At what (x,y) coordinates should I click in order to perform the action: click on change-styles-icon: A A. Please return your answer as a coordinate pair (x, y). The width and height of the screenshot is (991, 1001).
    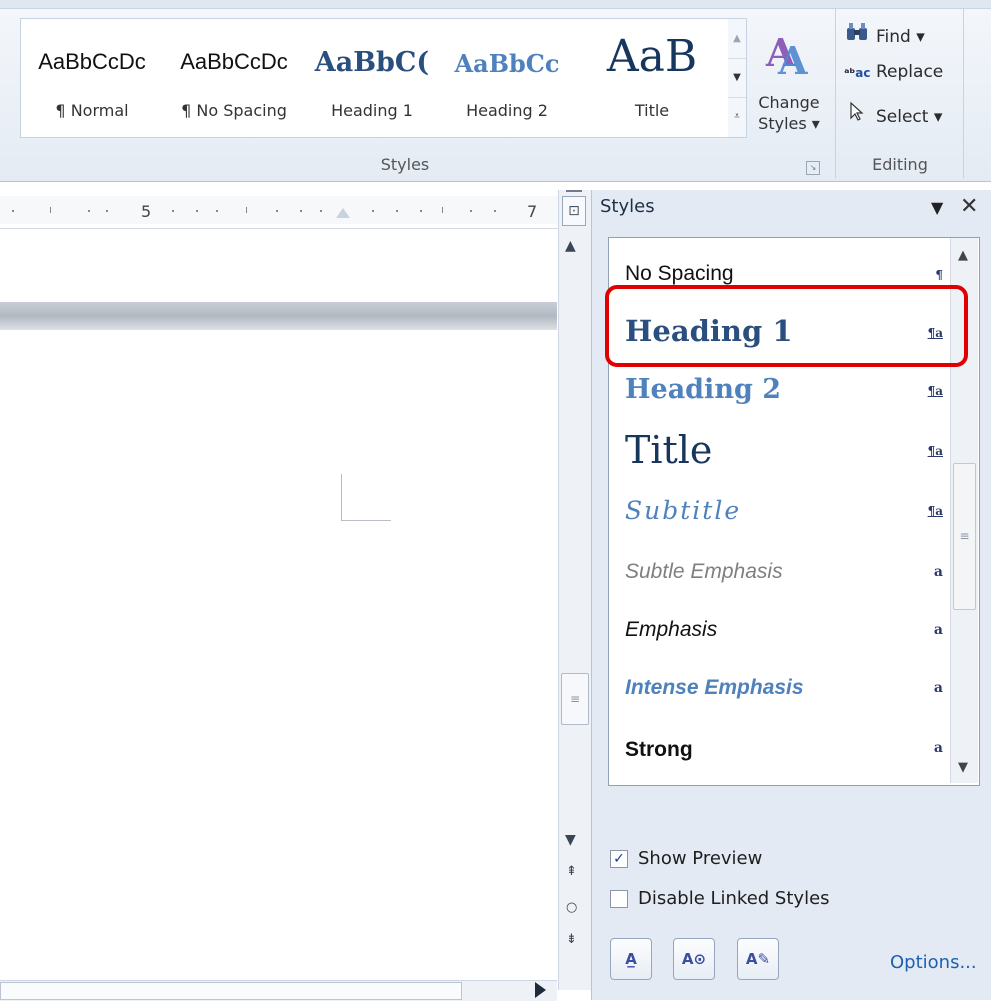
    Looking at the image, I should click on (786, 54).